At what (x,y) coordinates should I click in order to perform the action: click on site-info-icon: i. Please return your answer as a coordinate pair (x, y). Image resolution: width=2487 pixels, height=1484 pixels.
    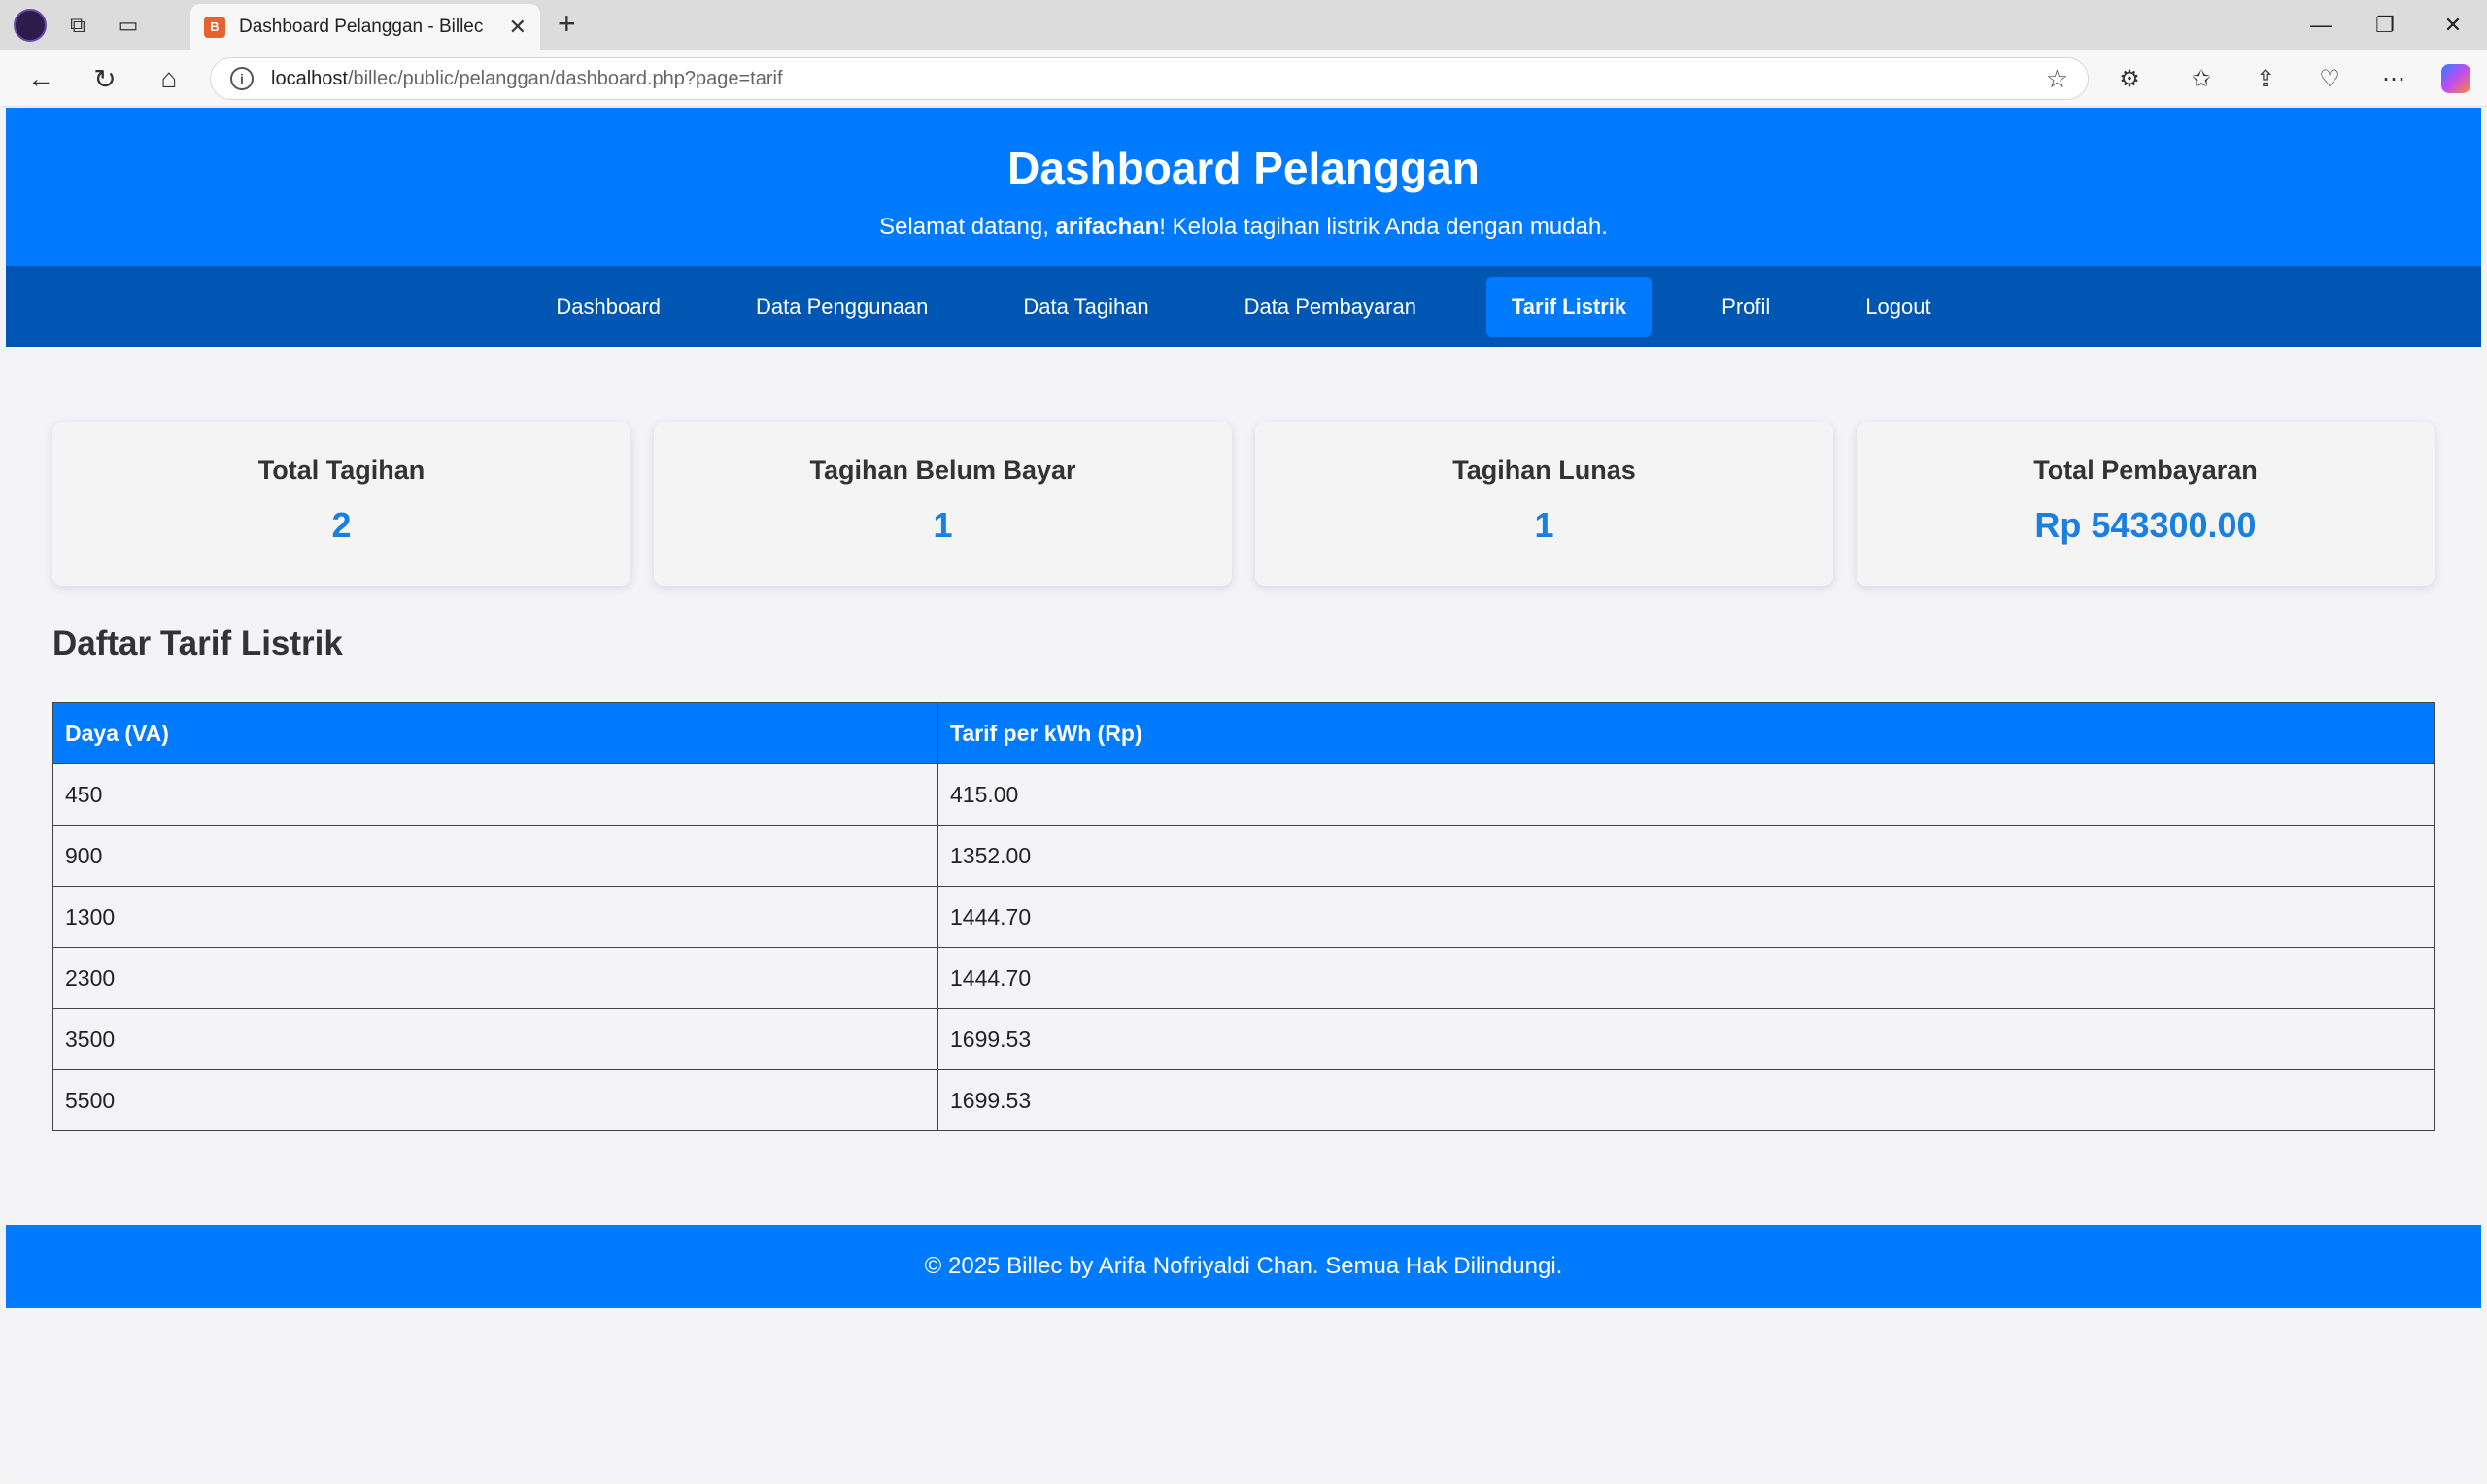
    Looking at the image, I should click on (242, 78).